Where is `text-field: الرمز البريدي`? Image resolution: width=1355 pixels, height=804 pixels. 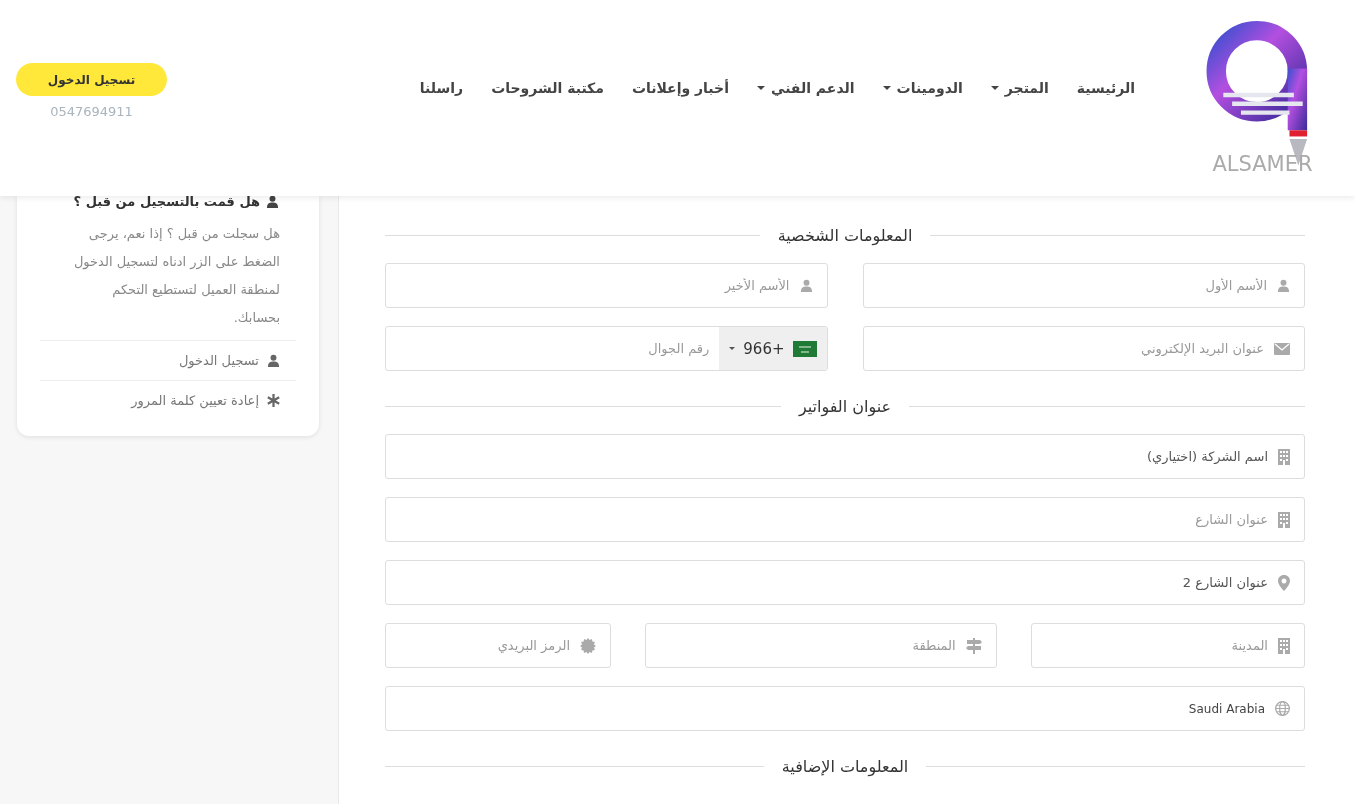
text-field: الرمز البريدي is located at coordinates (498, 645).